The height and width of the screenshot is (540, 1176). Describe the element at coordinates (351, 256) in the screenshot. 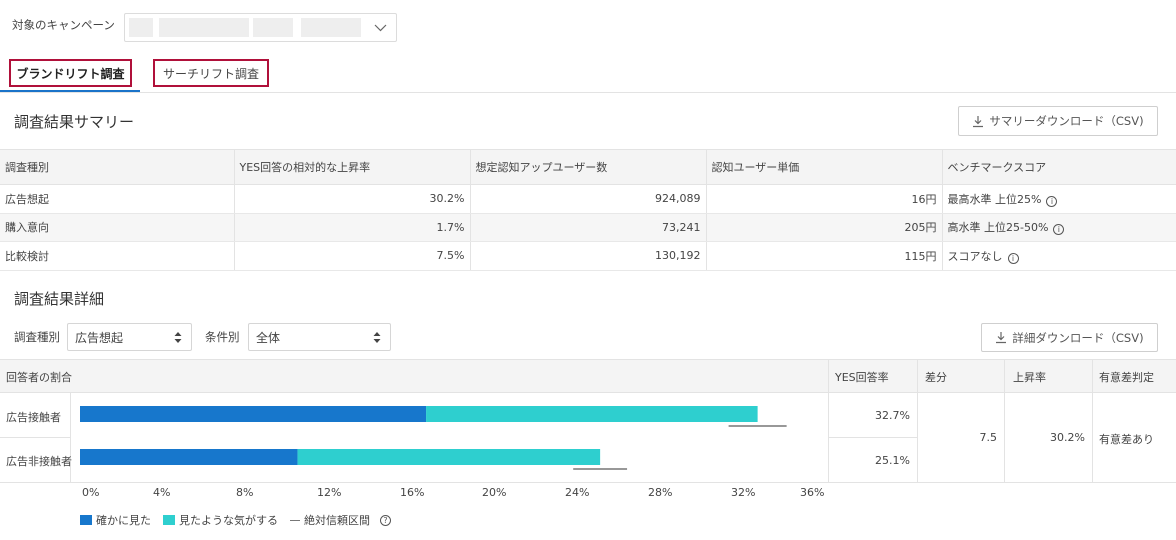

I see `lift-cell: 7.5%` at that location.